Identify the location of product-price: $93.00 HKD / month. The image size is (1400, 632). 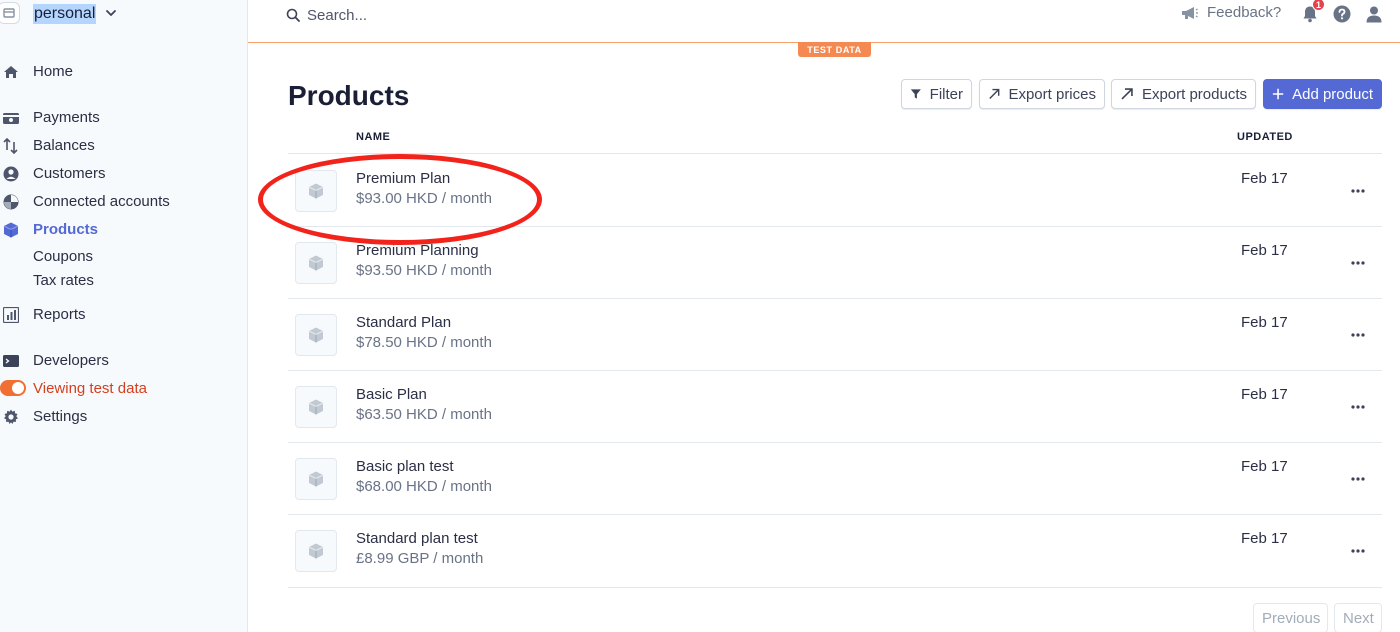
(424, 198).